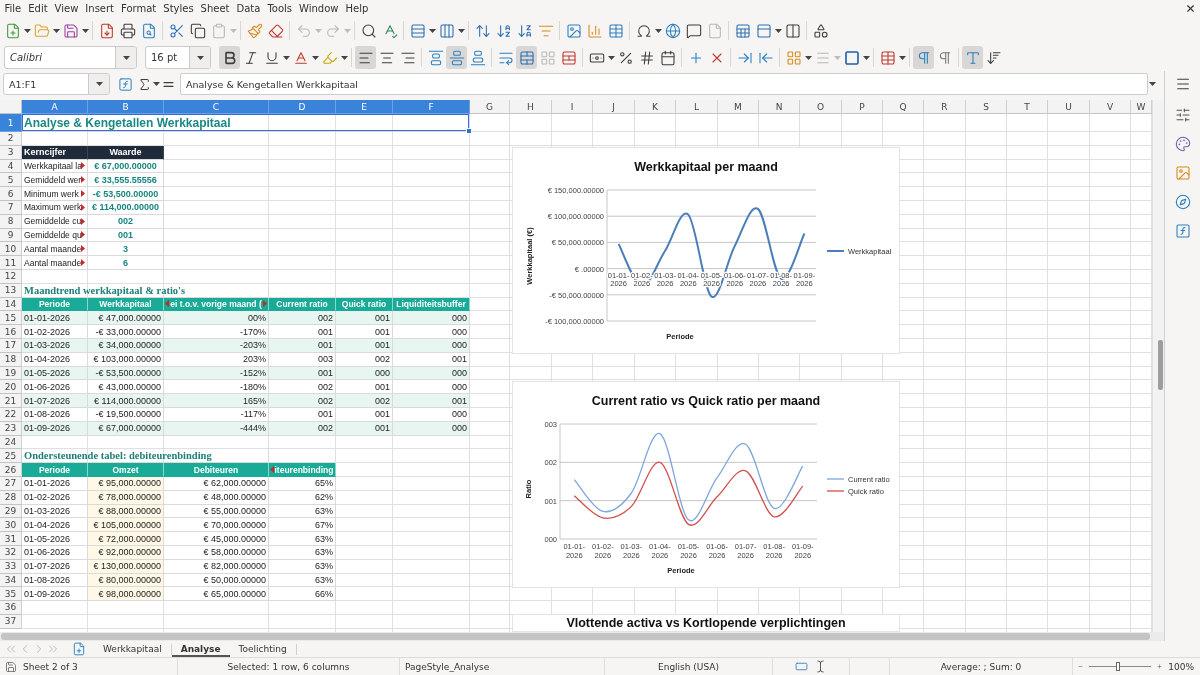 This screenshot has height=675, width=1200. I want to click on column-header: N, so click(779, 107).